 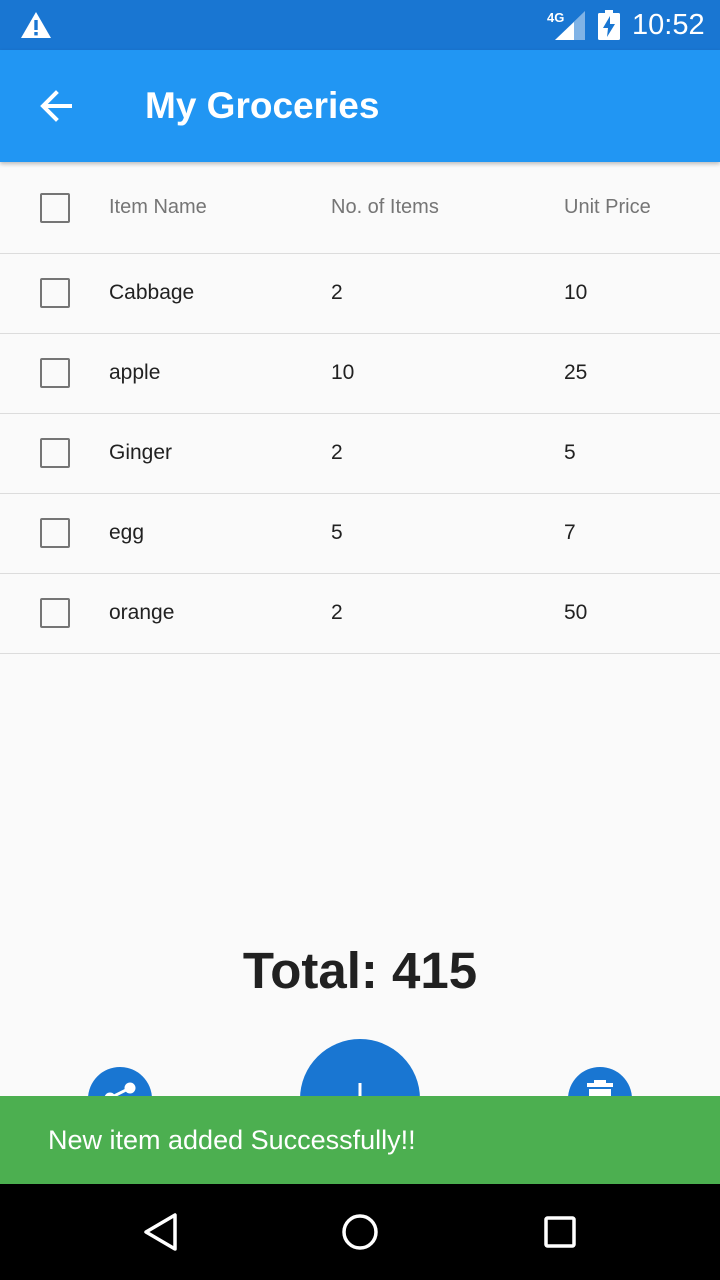 What do you see at coordinates (360, 614) in the screenshot?
I see `table-row: orange 2 50` at bounding box center [360, 614].